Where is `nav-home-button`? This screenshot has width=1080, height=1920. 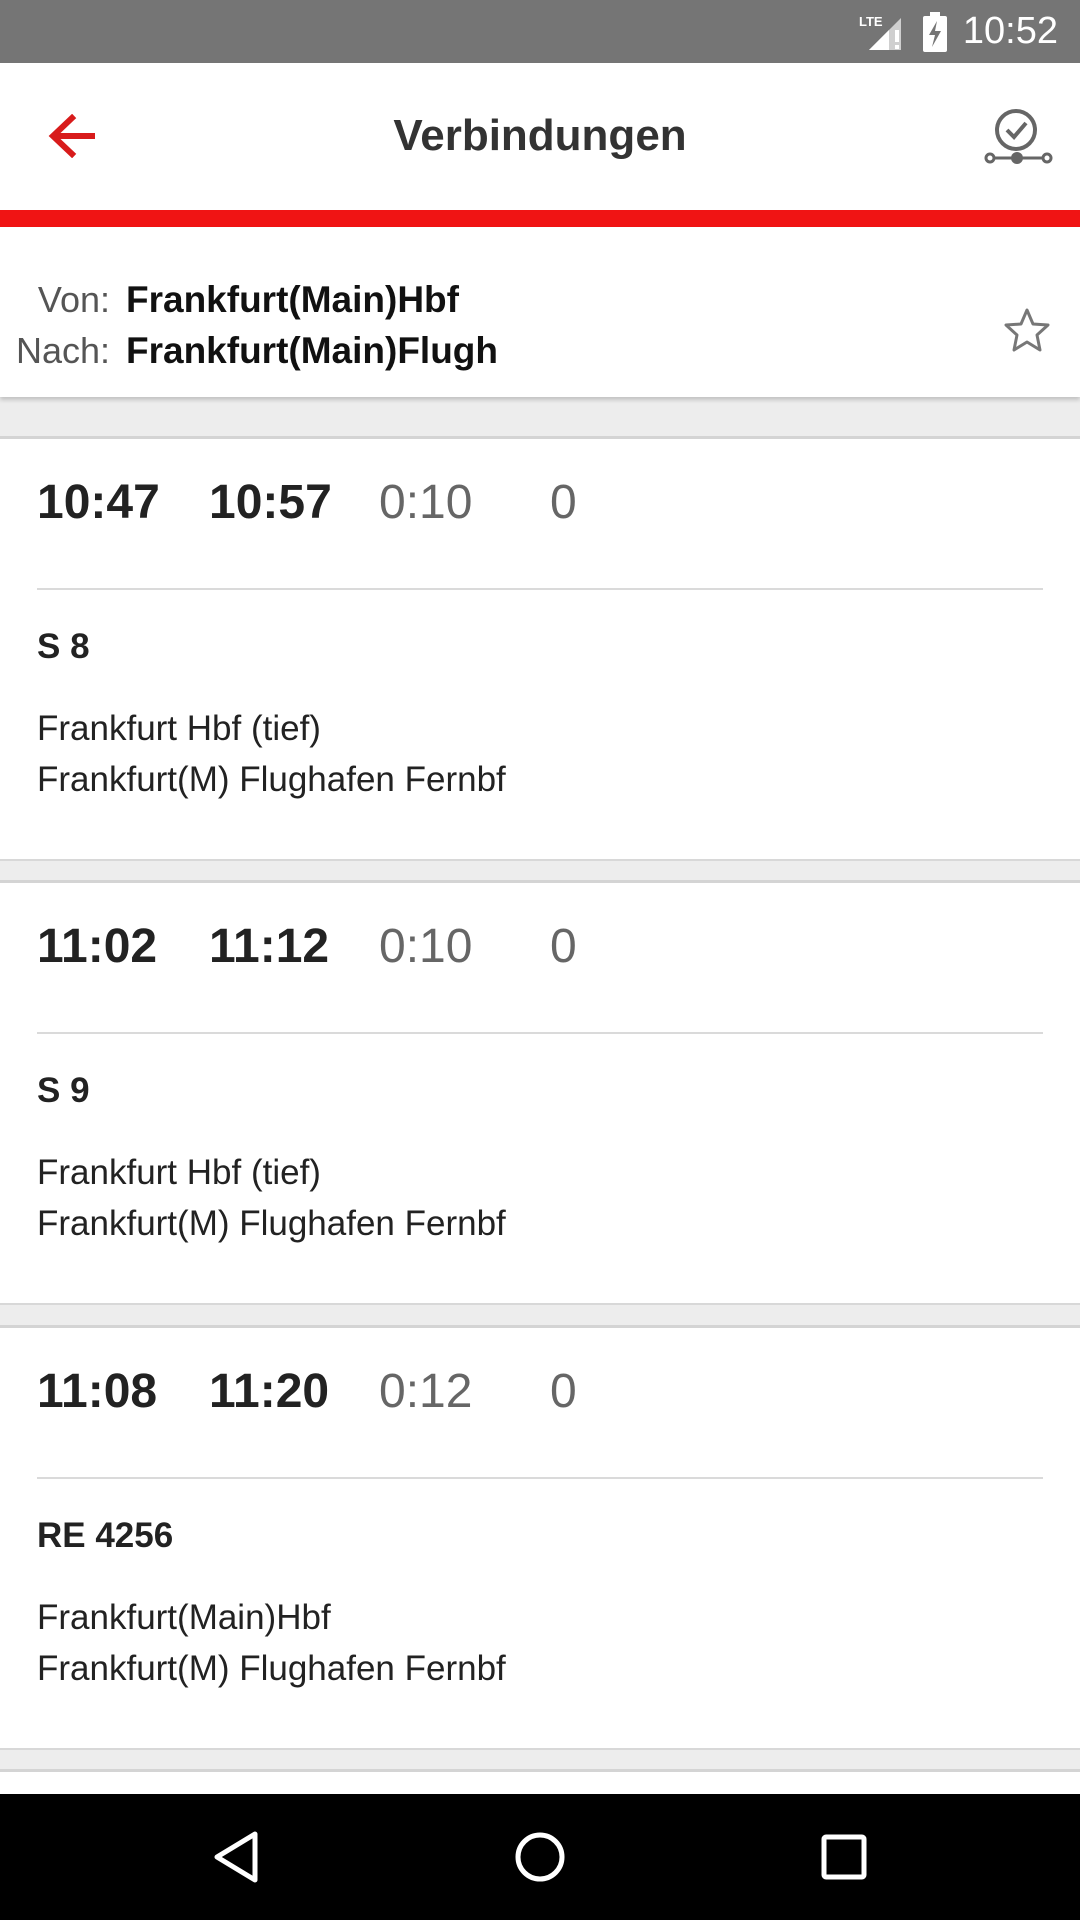
nav-home-button is located at coordinates (540, 1857).